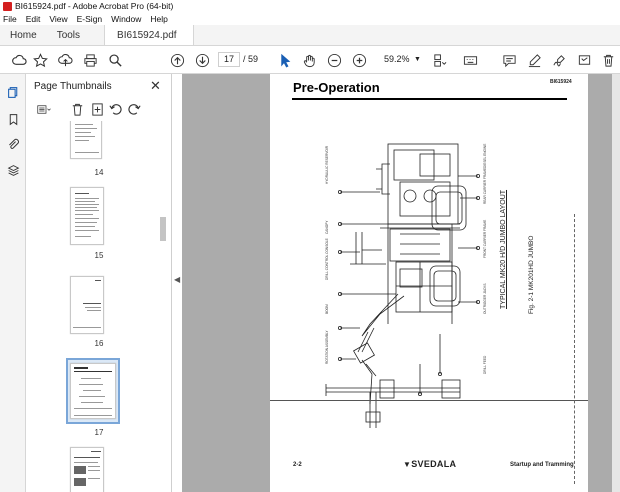 The image size is (620, 492). I want to click on svg-text: BOOM, so click(327, 309).